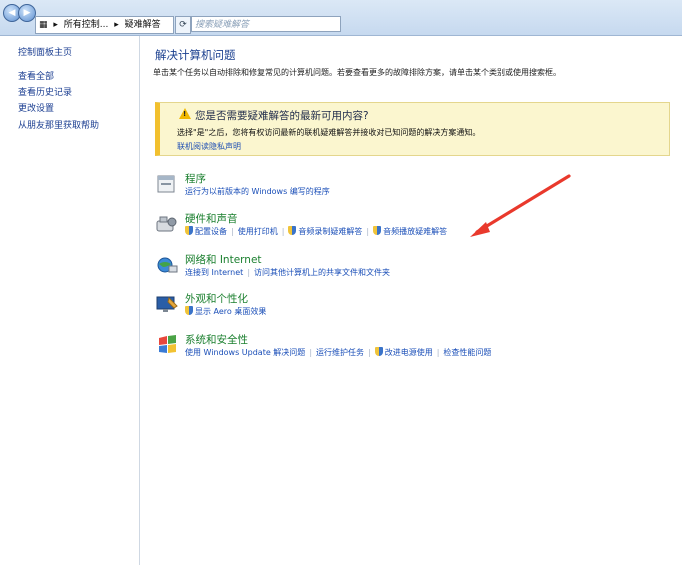  Describe the element at coordinates (58, 124) in the screenshot. I see `sidebar-item-get-help: 从朋友那里获取帮助` at that location.